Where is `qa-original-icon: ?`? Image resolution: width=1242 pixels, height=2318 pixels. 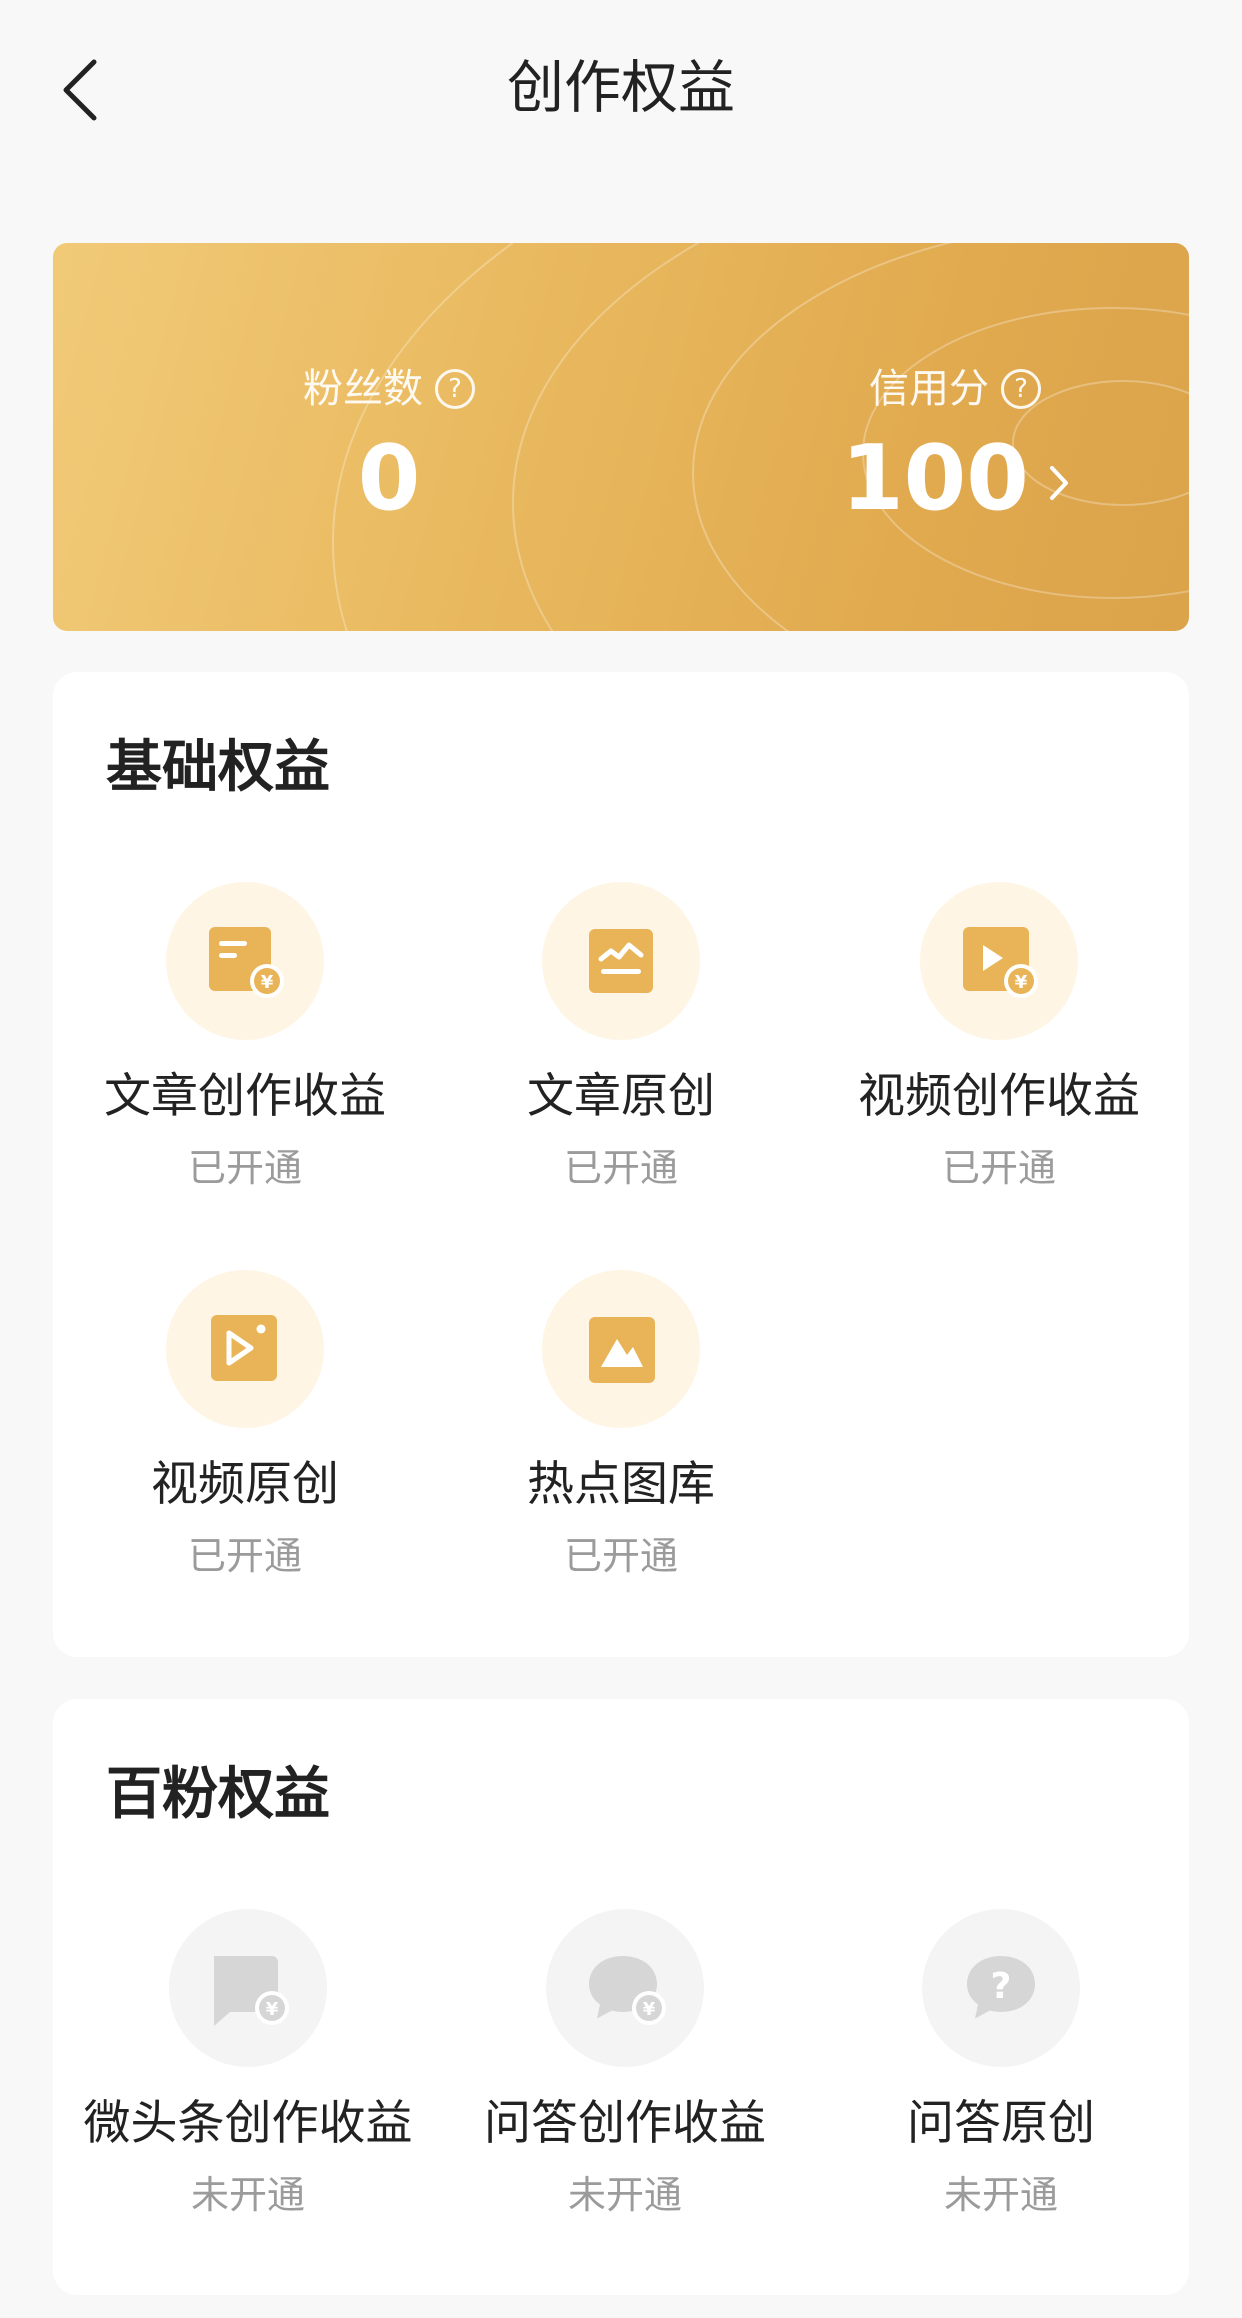 qa-original-icon: ? is located at coordinates (1001, 1987).